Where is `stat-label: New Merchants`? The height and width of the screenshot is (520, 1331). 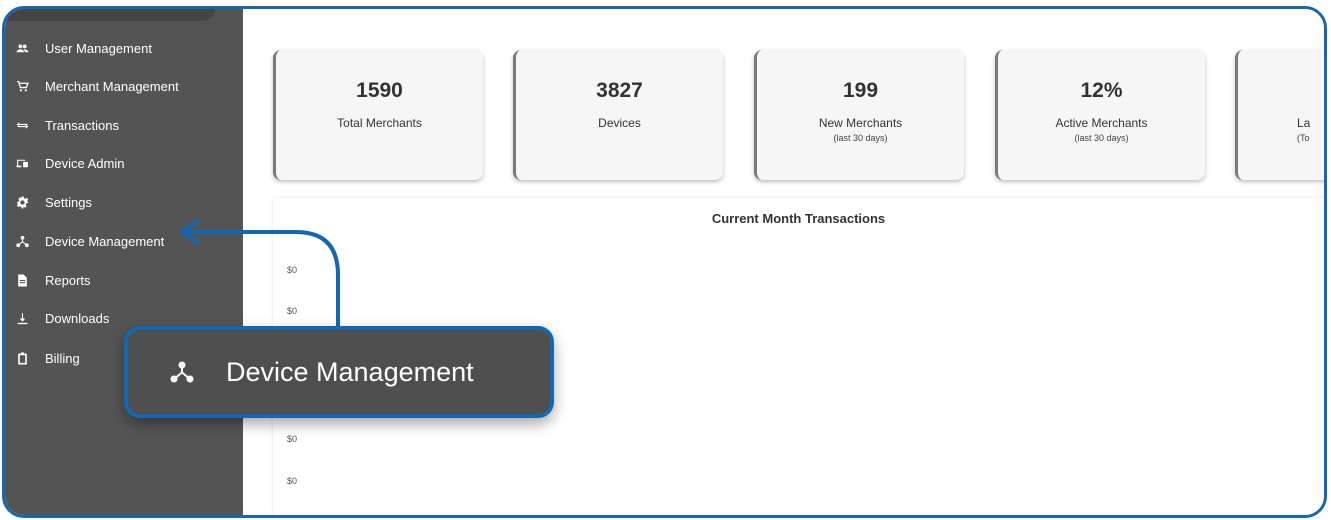 stat-label: New Merchants is located at coordinates (860, 123).